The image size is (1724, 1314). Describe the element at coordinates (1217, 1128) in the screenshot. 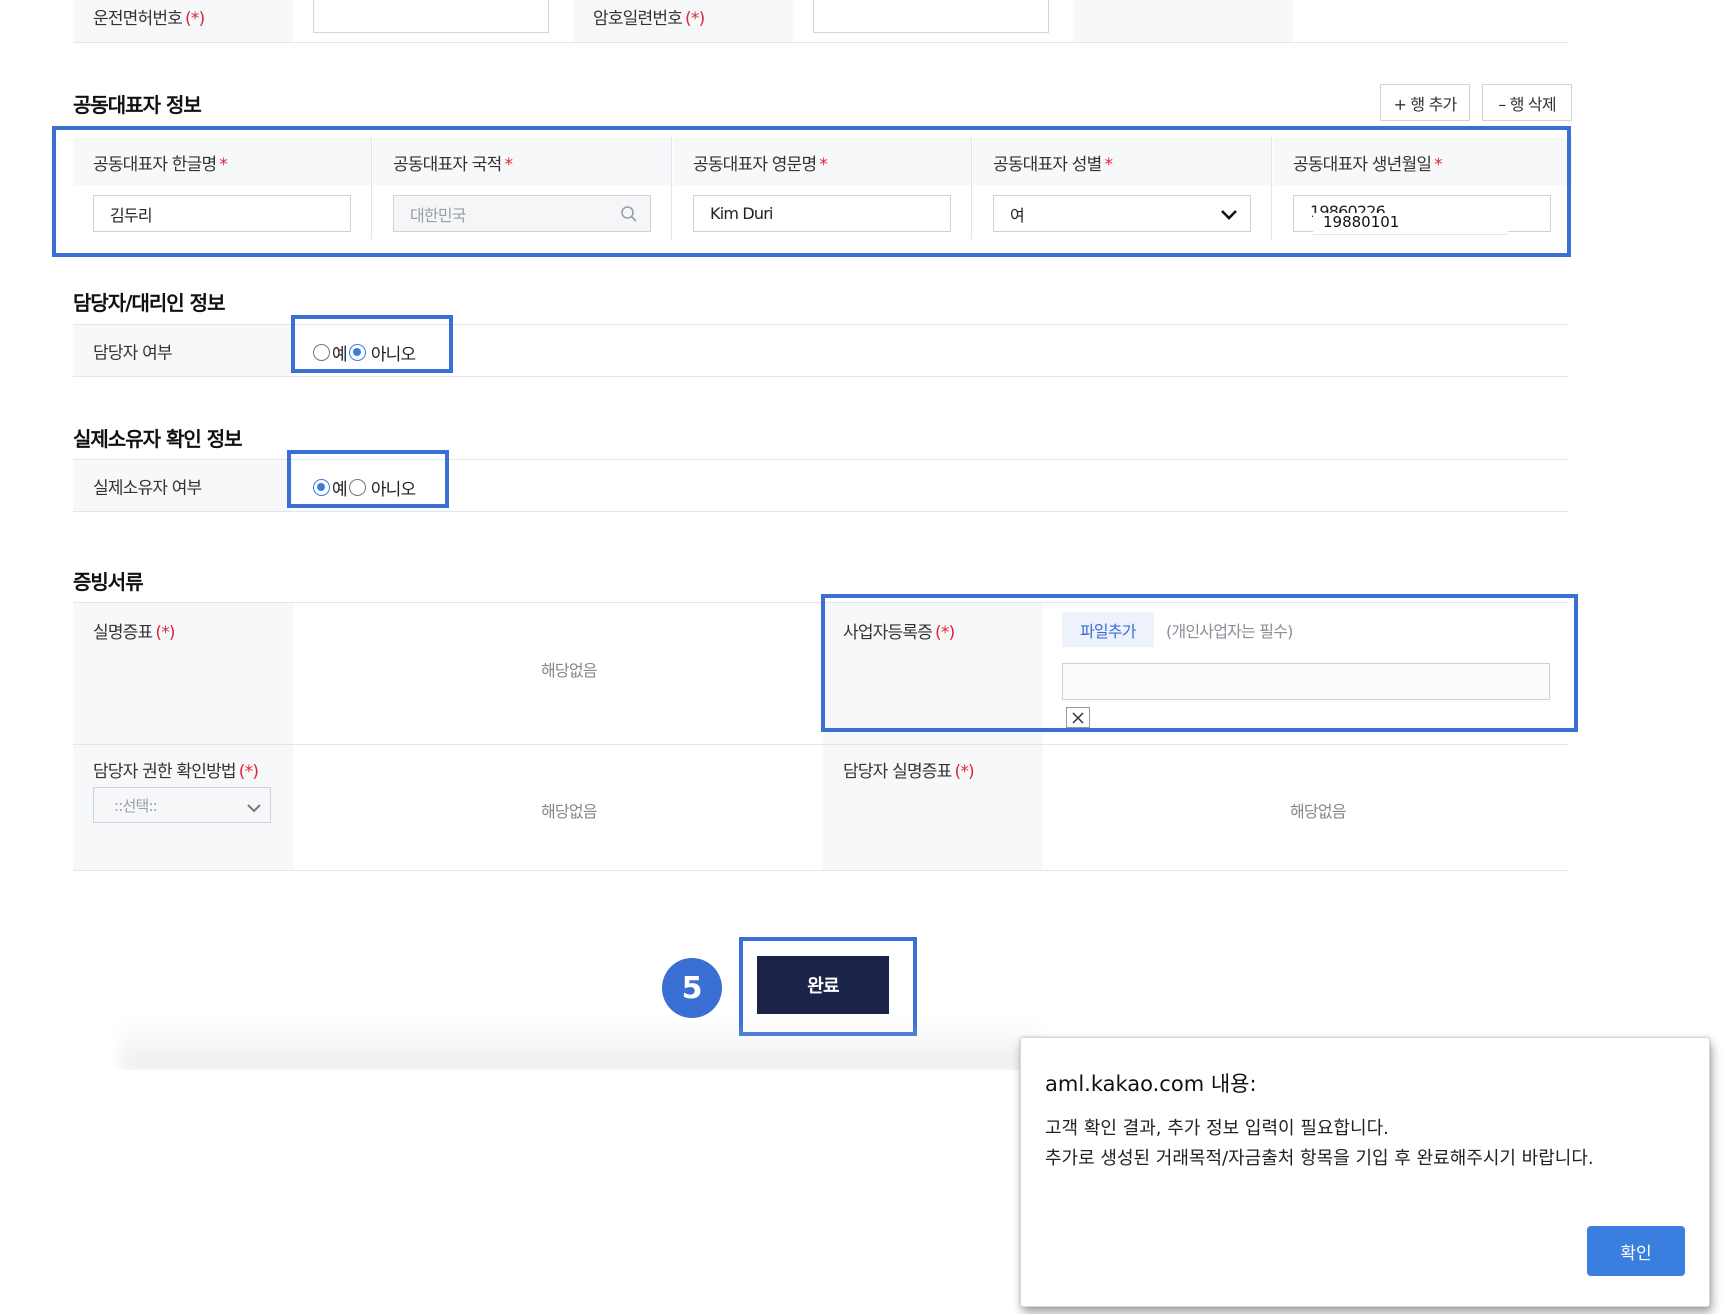

I see `dialog-message-line-1: 고객 확인 결과, 추가 정보 입력이 필요합니다.` at that location.